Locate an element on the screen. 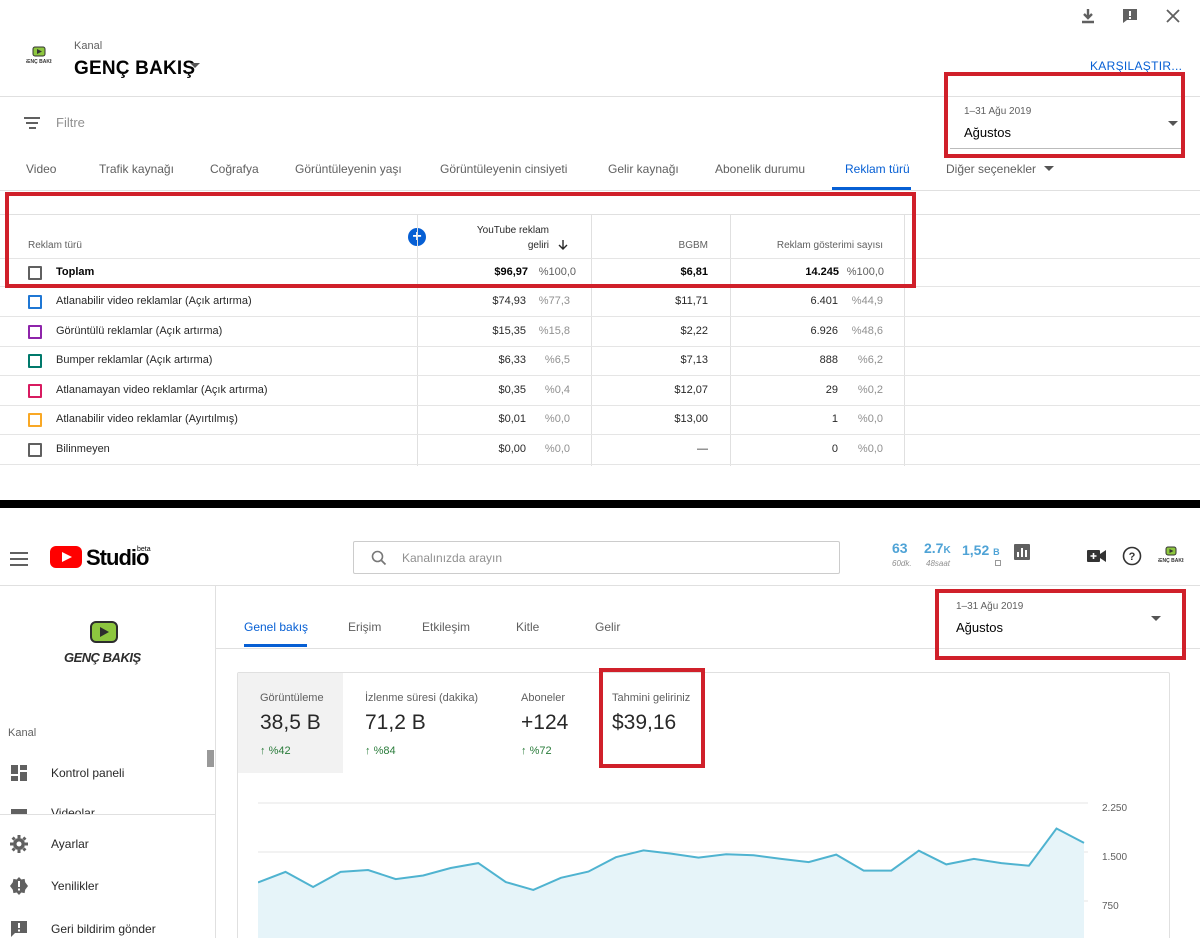 Image resolution: width=1200 pixels, height=938 pixels. table-row: Bilinmeyen $0,00 %0,0 — 0 %0,0 is located at coordinates (600, 450).